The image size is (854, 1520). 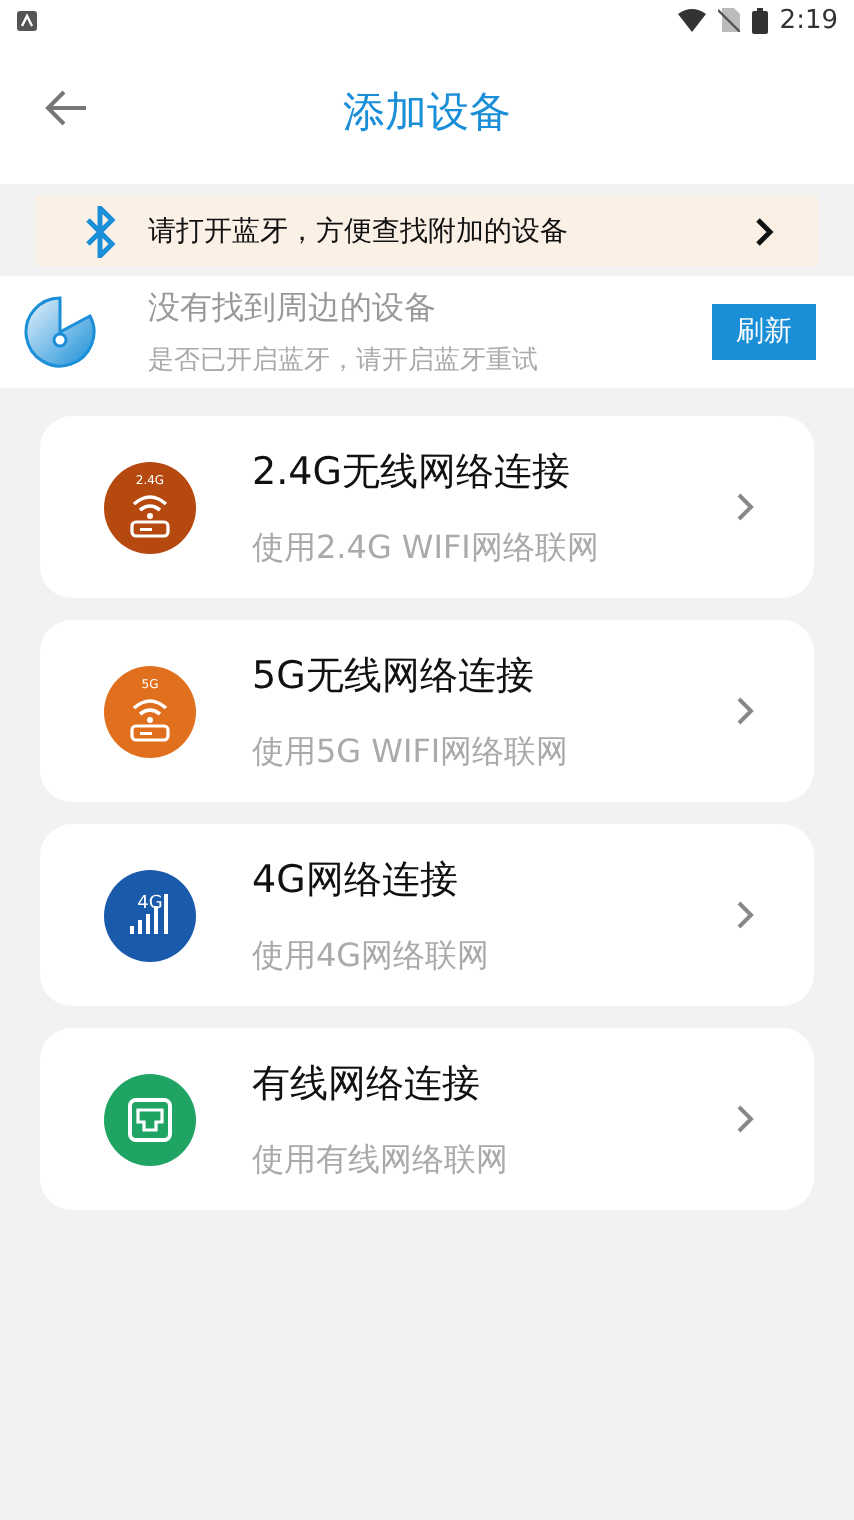 What do you see at coordinates (427, 1119) in the screenshot?
I see `connection-option: 有线网络连接 使用有线网络联网` at bounding box center [427, 1119].